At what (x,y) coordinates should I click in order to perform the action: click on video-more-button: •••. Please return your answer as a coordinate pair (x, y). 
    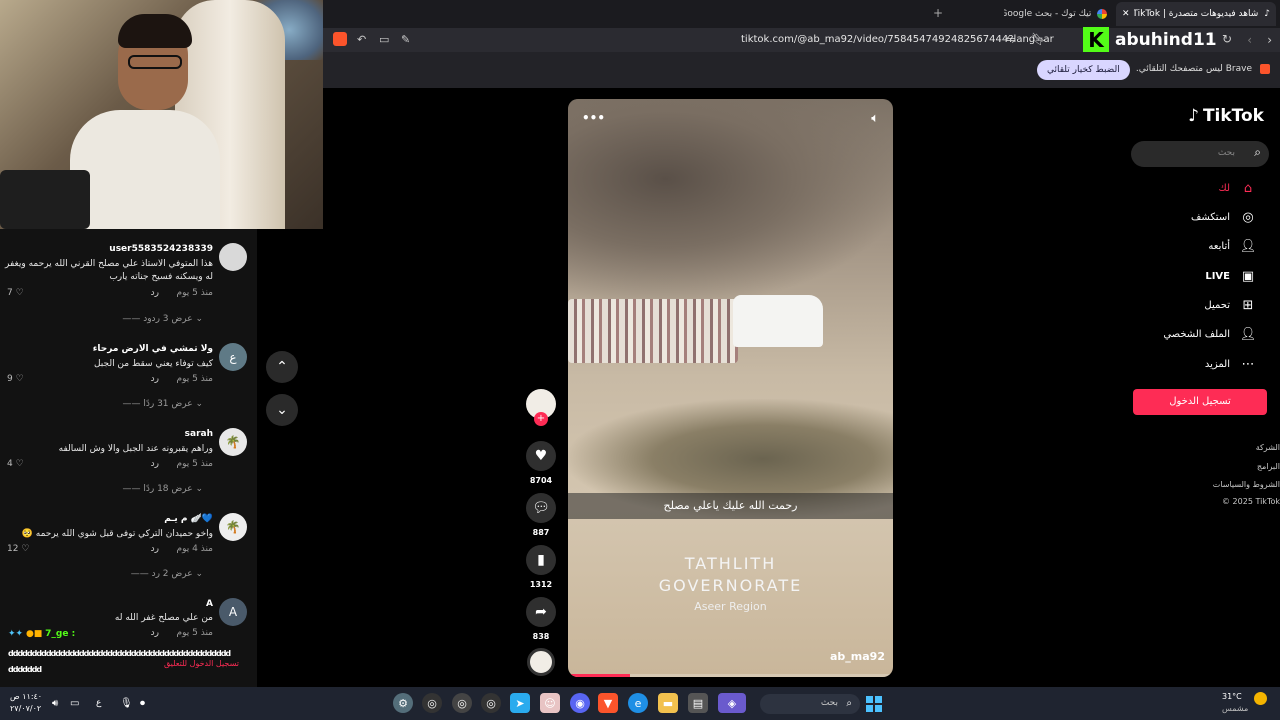
    Looking at the image, I should click on (593, 118).